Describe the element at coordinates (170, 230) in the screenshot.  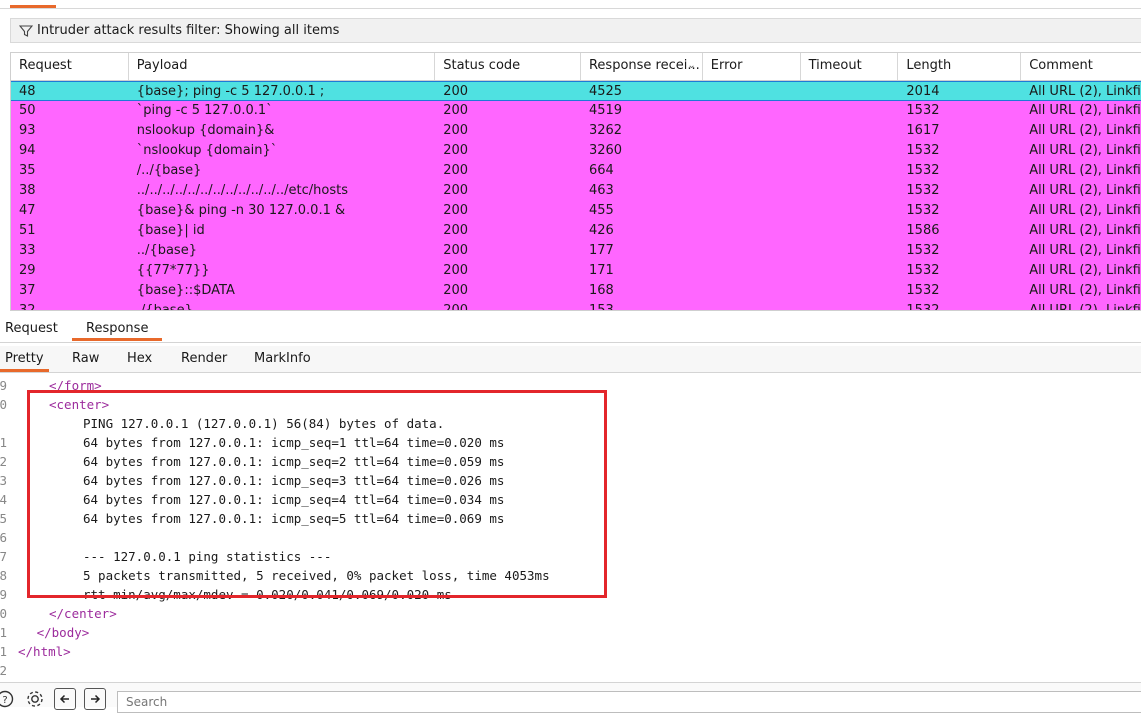
I see `cell-payload: {base}| id` at that location.